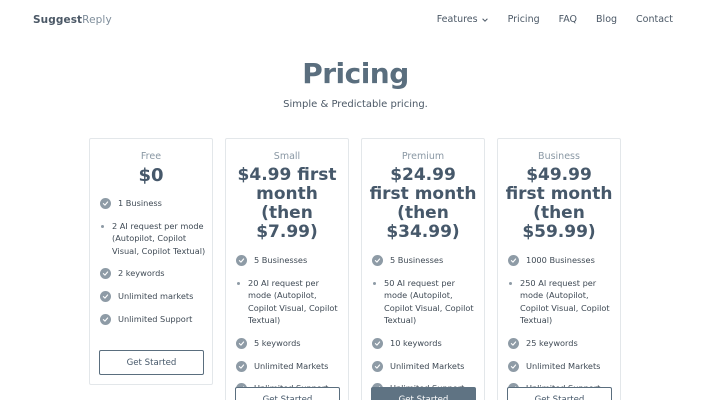 The width and height of the screenshot is (711, 400). What do you see at coordinates (568, 19) in the screenshot?
I see `nav-faq: FAQ` at bounding box center [568, 19].